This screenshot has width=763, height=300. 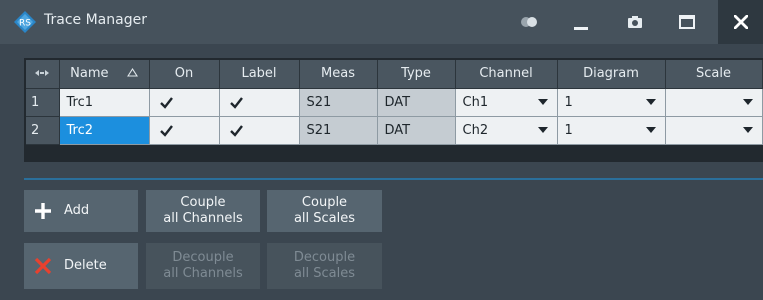 I want to click on column-header-name: Name, so click(x=104, y=74).